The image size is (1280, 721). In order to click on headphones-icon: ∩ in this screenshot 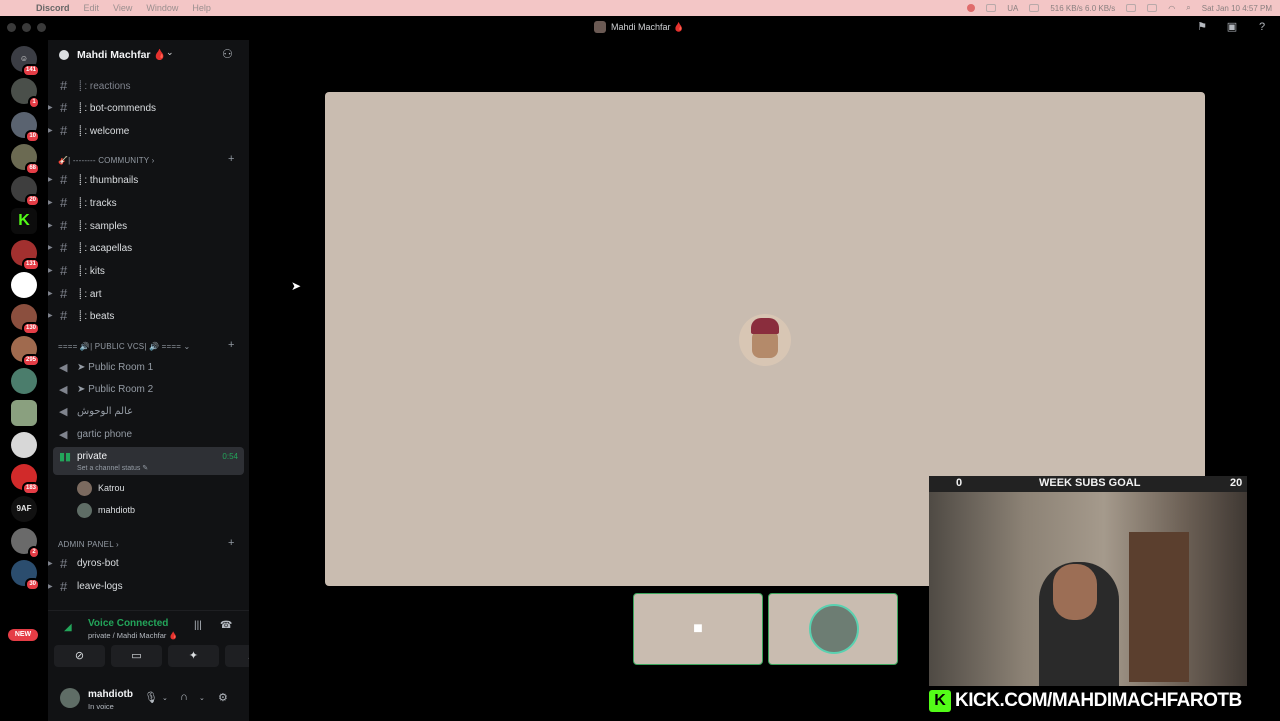, I will do `click(184, 697)`.